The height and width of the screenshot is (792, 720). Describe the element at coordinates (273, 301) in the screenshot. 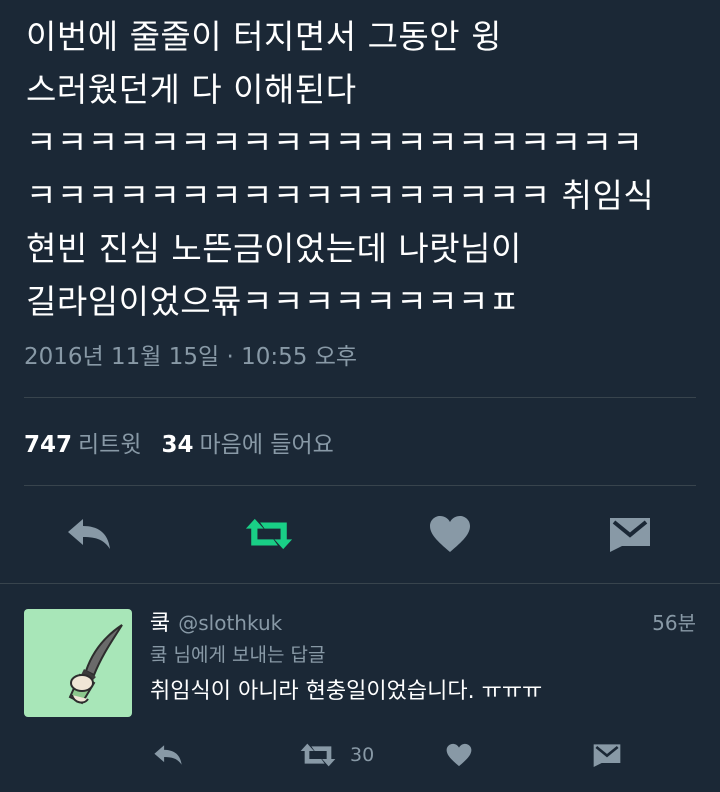

I see `tweet-text-line: 길라임이었으뮦ㅋㅋㅋㅋㅋㅋㅋㅋㅍ` at that location.